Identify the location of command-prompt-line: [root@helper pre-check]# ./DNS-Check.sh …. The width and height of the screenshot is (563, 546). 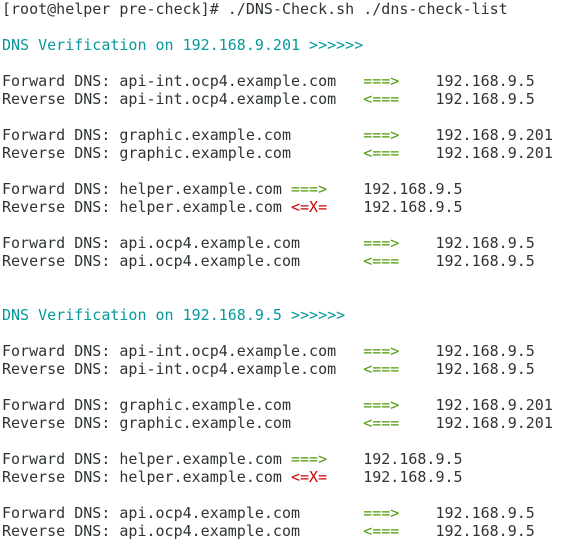
(255, 9).